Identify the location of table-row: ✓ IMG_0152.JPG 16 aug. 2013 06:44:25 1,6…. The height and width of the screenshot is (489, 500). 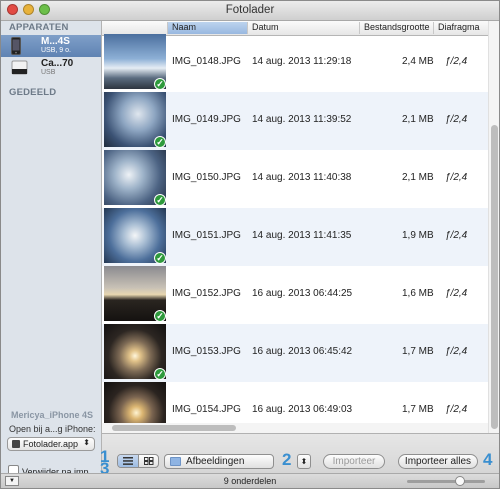
(295, 295).